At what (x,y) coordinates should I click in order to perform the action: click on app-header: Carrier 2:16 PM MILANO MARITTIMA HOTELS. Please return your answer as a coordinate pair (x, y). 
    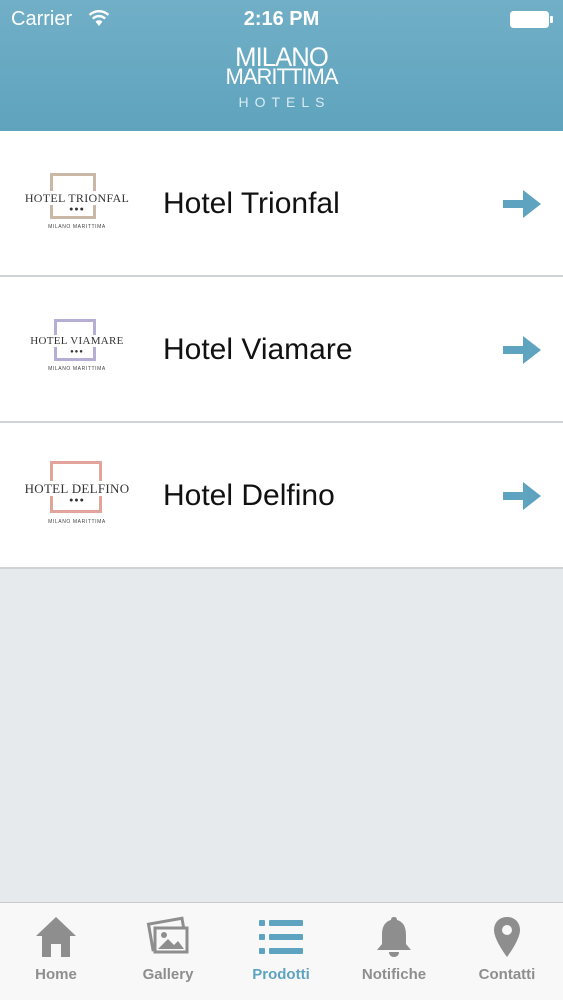
    Looking at the image, I should click on (281, 65).